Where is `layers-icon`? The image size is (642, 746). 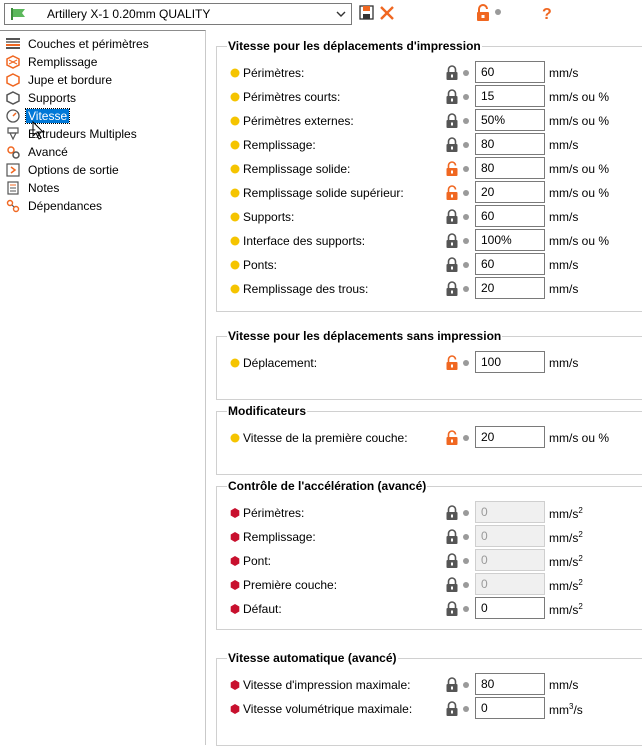
layers-icon is located at coordinates (13, 43).